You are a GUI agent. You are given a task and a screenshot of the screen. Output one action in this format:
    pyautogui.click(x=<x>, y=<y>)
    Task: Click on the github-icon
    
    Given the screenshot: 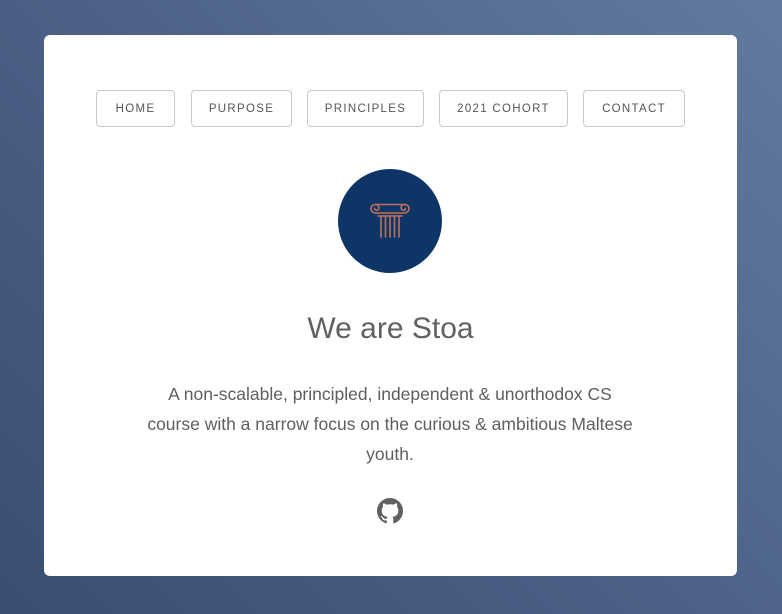 What is the action you would take?
    pyautogui.click(x=390, y=511)
    